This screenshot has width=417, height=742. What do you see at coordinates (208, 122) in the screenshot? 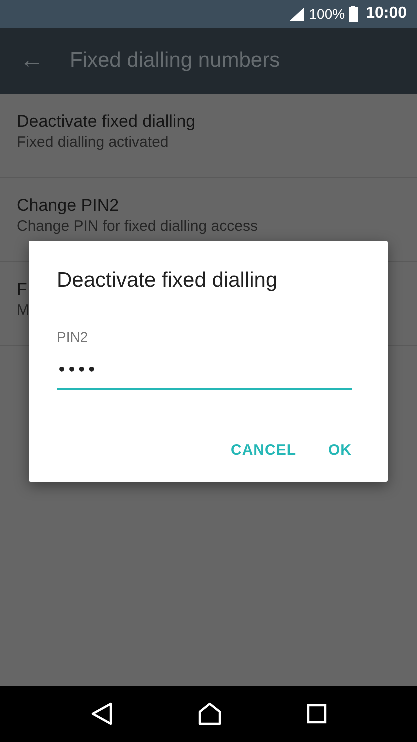
I see `setting-title: Deactivate fixed dialling` at bounding box center [208, 122].